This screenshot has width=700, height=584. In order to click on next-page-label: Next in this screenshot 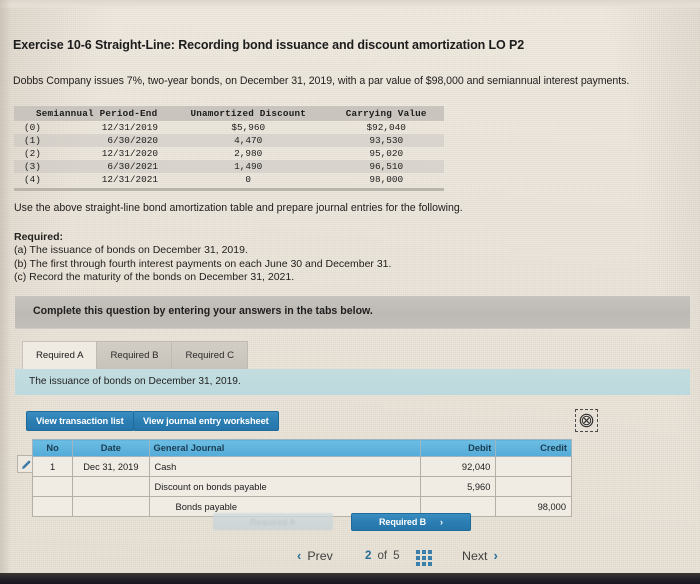, I will do `click(475, 555)`.